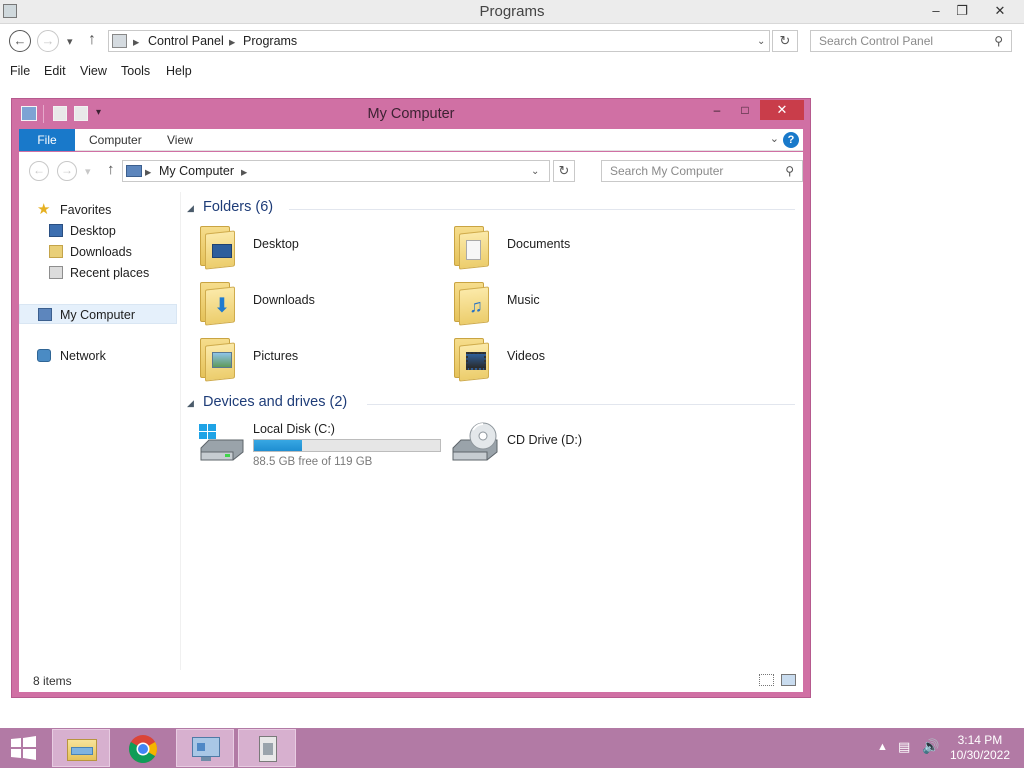  What do you see at coordinates (702, 171) in the screenshot?
I see `explorer-search-input: Search My Computer ⚲` at bounding box center [702, 171].